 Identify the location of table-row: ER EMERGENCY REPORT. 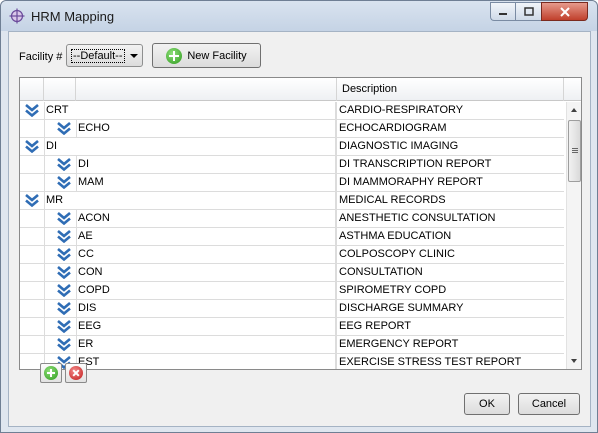
(292, 345).